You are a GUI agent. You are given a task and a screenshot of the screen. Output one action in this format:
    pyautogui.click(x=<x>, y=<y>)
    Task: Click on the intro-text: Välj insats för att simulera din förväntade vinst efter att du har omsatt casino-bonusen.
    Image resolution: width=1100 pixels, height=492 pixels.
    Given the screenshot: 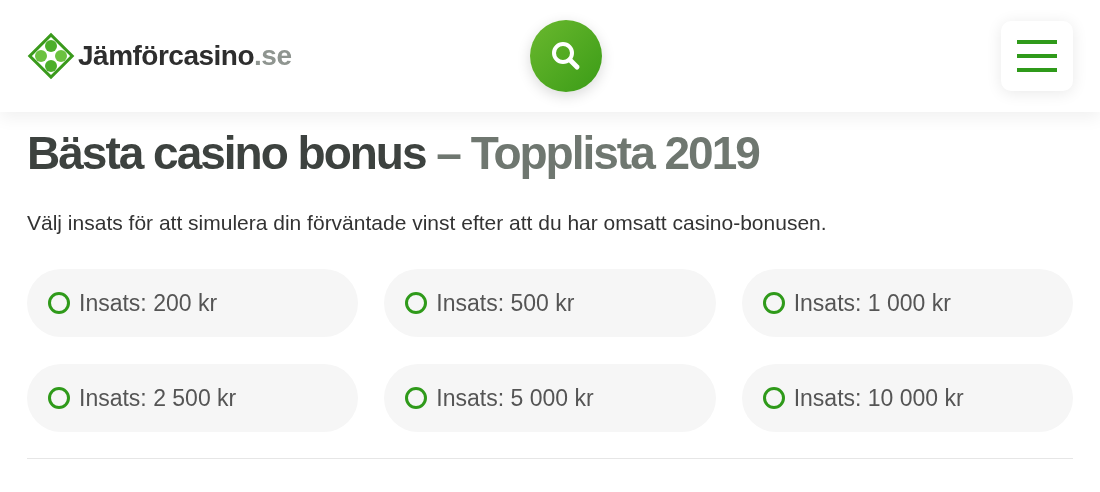 What is the action you would take?
    pyautogui.click(x=427, y=223)
    